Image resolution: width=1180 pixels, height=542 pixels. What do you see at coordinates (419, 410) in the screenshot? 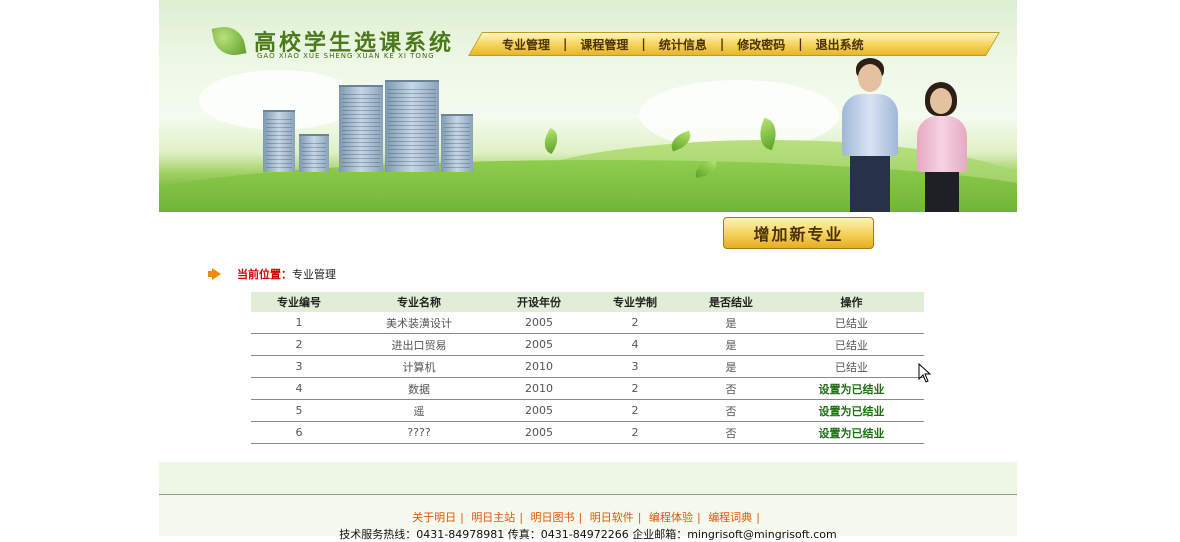
I see `cell-name: 遥` at bounding box center [419, 410].